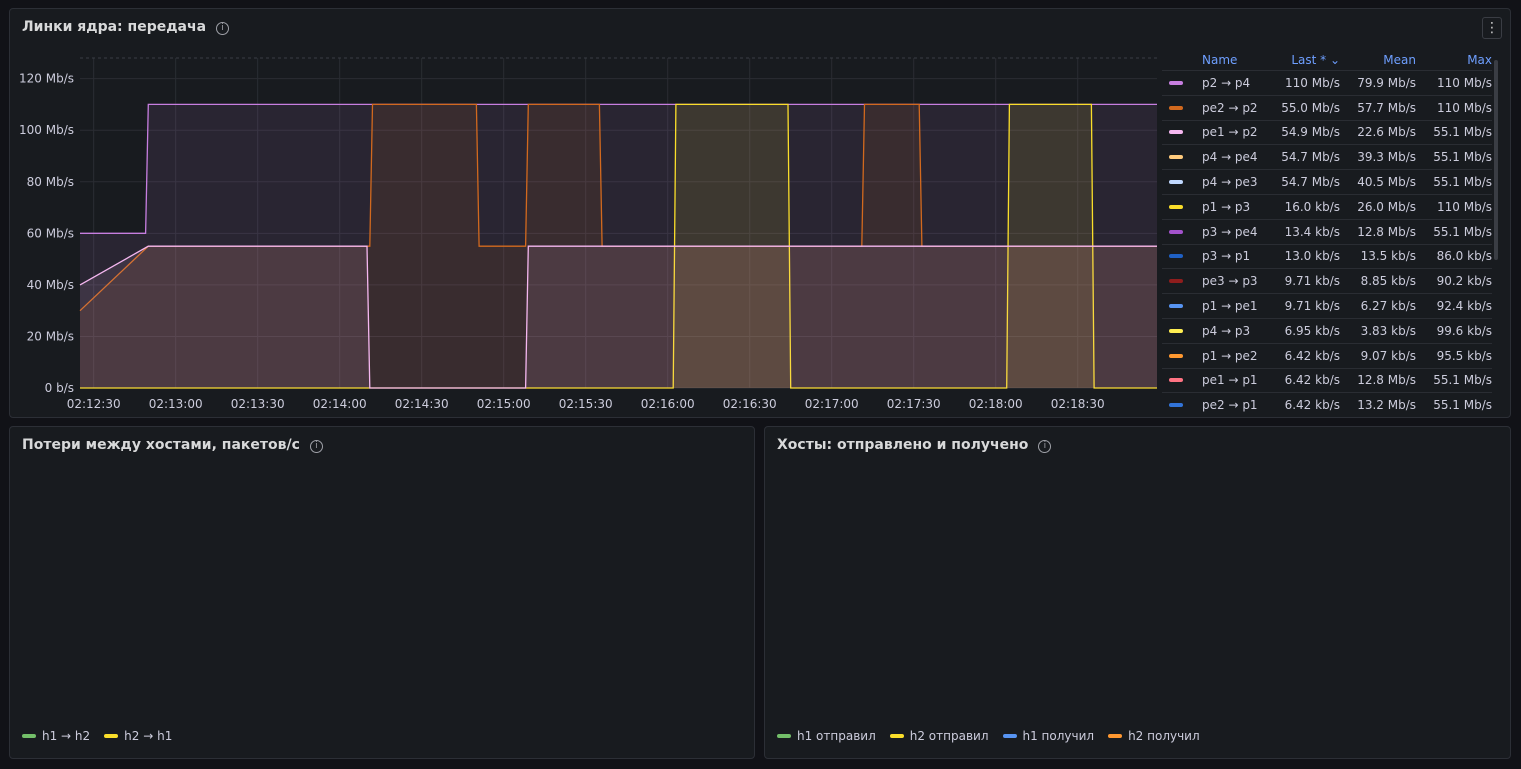 This screenshot has height=769, width=1521. I want to click on legend-row: p1 → pe2 6.42 kb/s 9.07 kb/s 95.5 kb/s, so click(1327, 355).